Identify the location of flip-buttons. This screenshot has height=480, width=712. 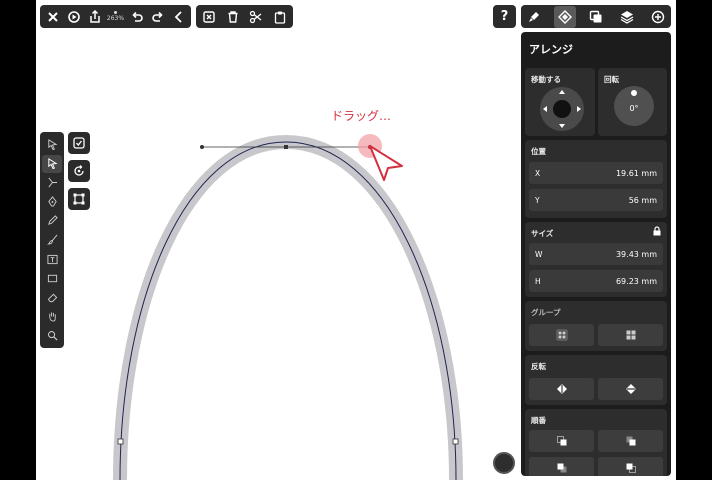
(596, 389).